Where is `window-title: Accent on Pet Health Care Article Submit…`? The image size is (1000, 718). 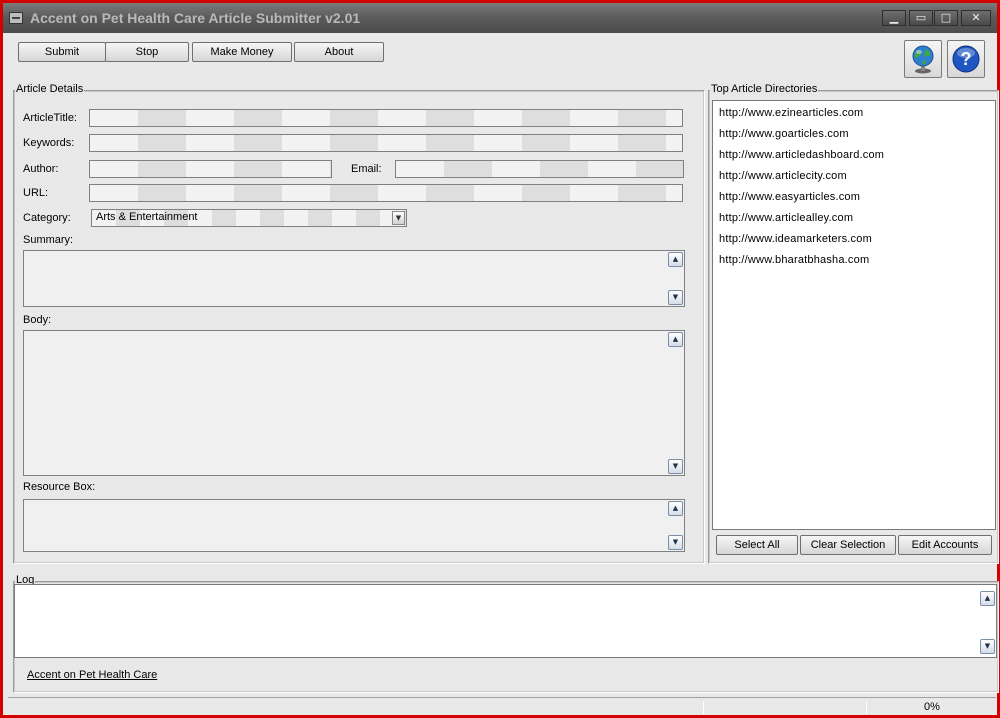 window-title: Accent on Pet Health Care Article Submit… is located at coordinates (195, 18).